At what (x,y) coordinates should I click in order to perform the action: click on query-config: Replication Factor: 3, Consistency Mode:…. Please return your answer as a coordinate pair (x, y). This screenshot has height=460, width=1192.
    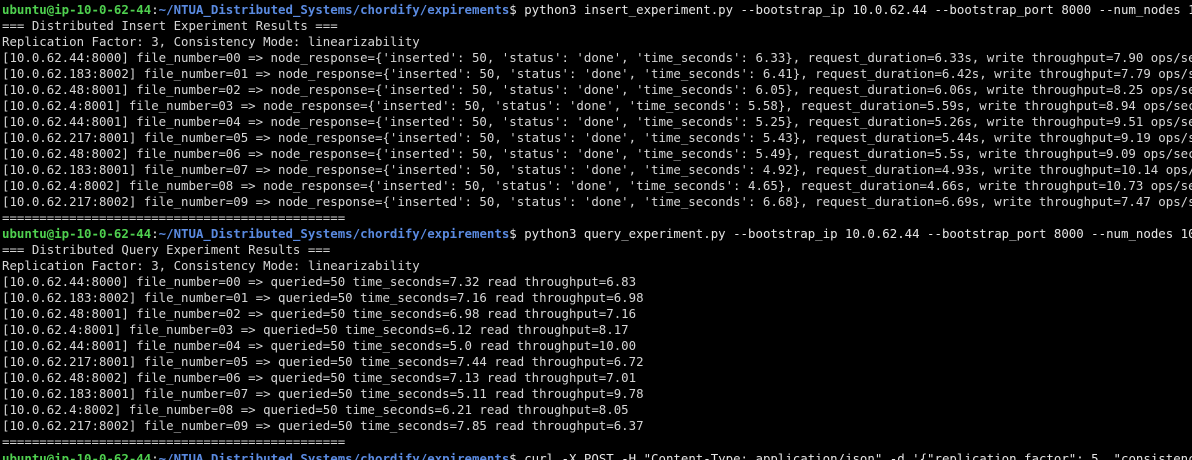
    Looking at the image, I should click on (211, 265).